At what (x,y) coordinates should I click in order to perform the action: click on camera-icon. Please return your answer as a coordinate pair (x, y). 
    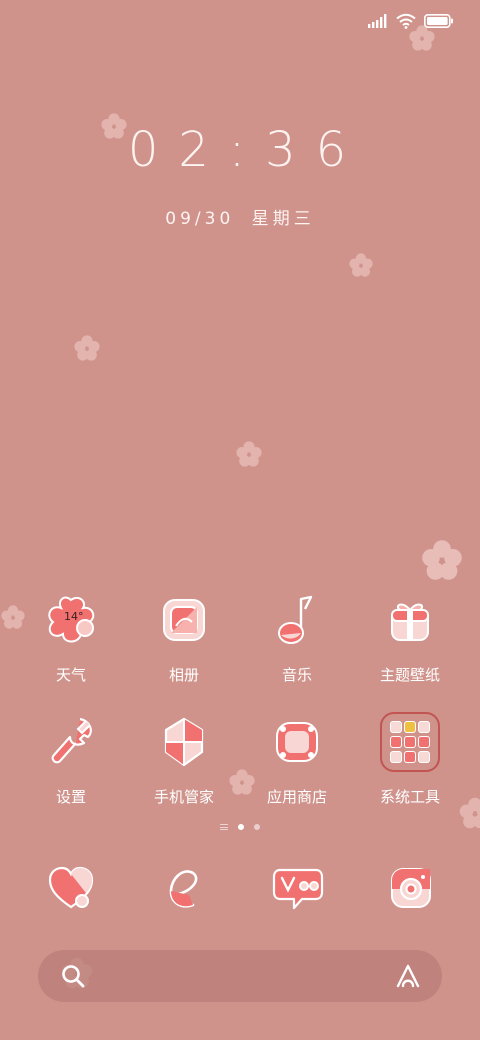
    Looking at the image, I should click on (411, 888).